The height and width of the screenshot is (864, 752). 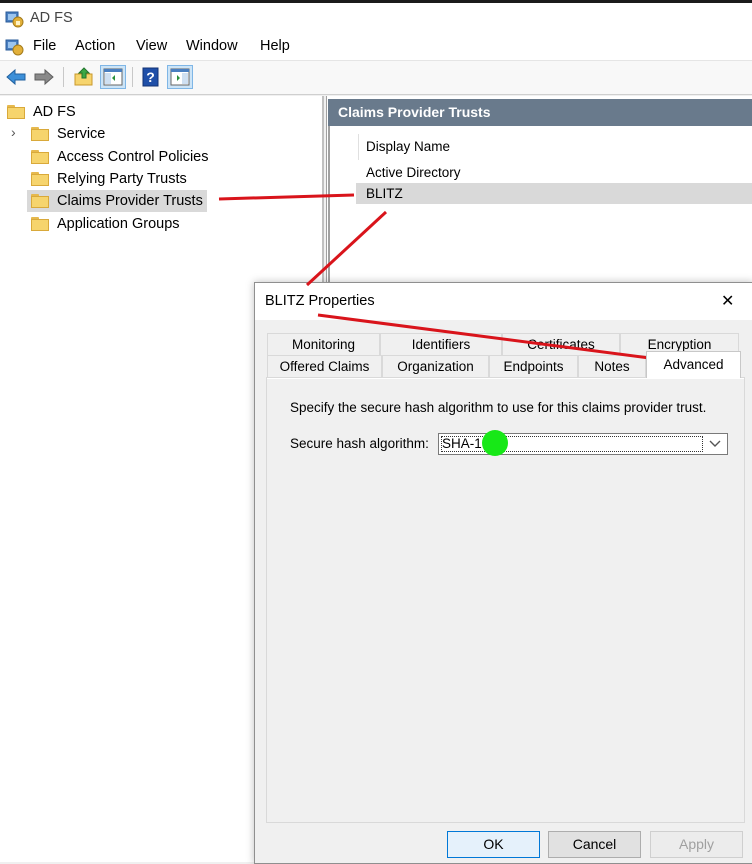 What do you see at coordinates (727, 301) in the screenshot?
I see `close-icon: ✕` at bounding box center [727, 301].